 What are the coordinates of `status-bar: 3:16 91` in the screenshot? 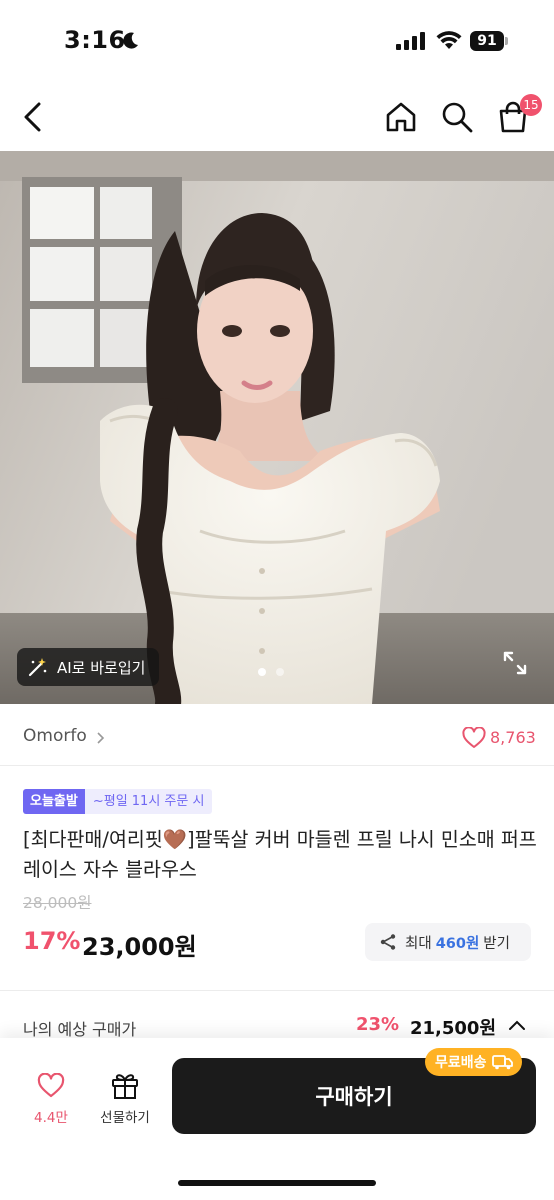 It's located at (277, 40).